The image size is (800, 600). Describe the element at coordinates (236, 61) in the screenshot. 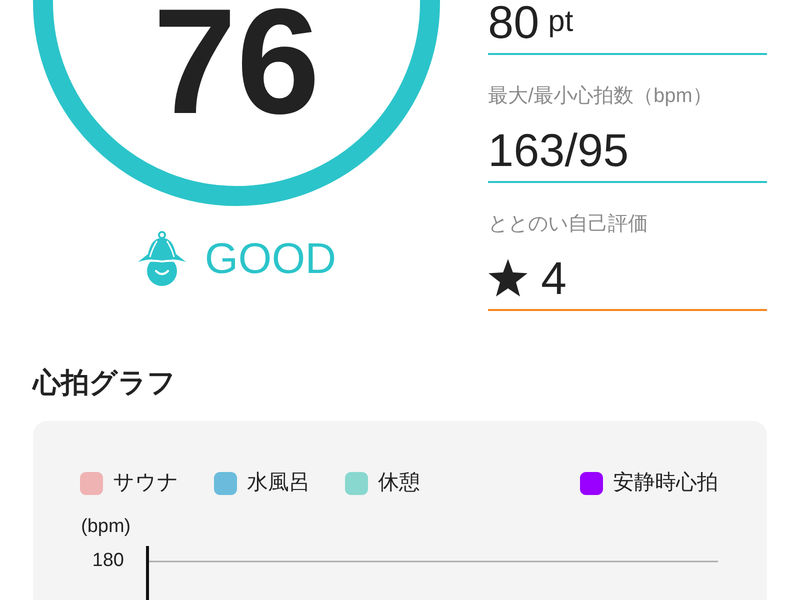

I see `score-value: 76` at that location.